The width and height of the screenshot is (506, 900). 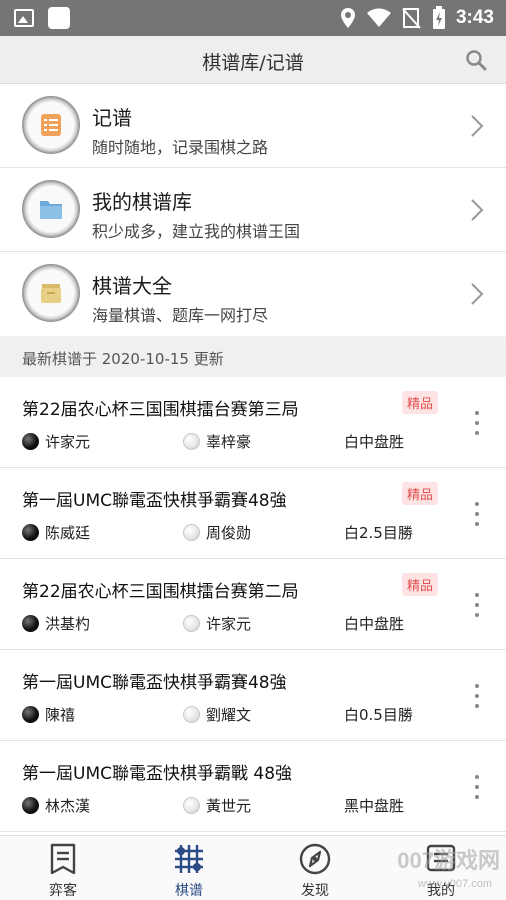 I want to click on game-result: 黑中盘胜, so click(x=374, y=806).